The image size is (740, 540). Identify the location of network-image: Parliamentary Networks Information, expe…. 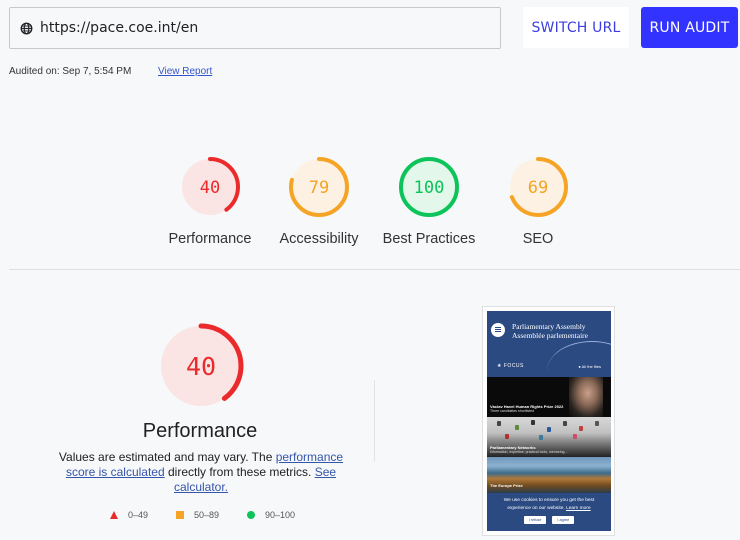
(549, 437).